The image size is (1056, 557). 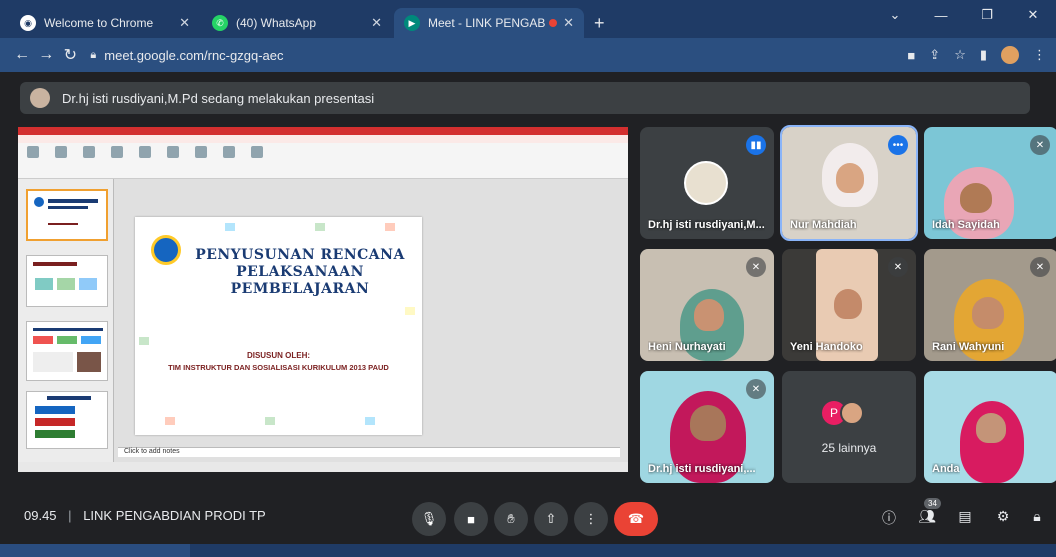 I want to click on meeting-details-icon: ⓘ, so click(x=889, y=518).